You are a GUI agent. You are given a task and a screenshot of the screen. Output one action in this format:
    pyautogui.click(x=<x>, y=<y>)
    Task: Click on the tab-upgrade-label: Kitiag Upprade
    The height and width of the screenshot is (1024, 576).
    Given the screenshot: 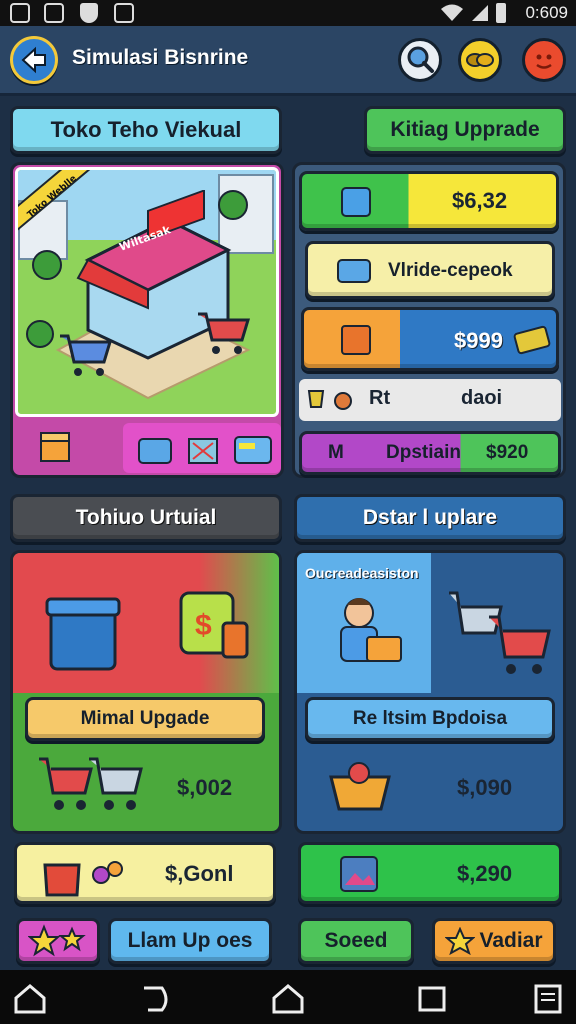 What is the action you would take?
    pyautogui.click(x=465, y=129)
    